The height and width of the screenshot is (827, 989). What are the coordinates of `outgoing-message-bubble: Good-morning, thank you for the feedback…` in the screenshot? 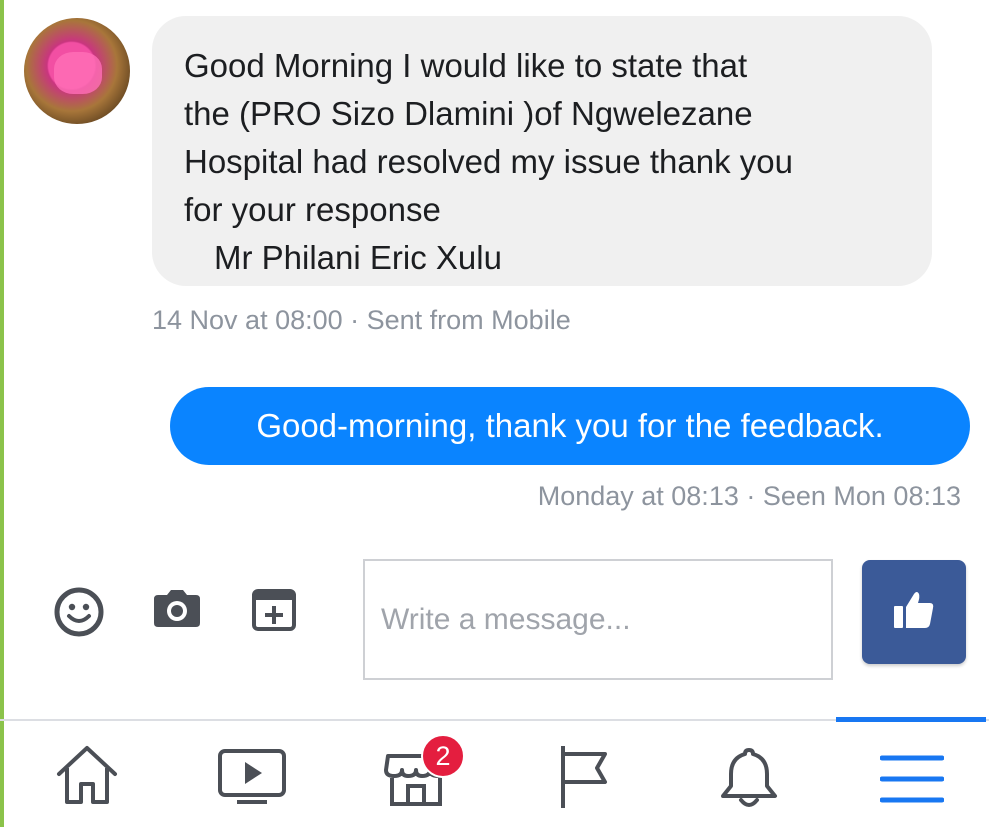 It's located at (570, 426).